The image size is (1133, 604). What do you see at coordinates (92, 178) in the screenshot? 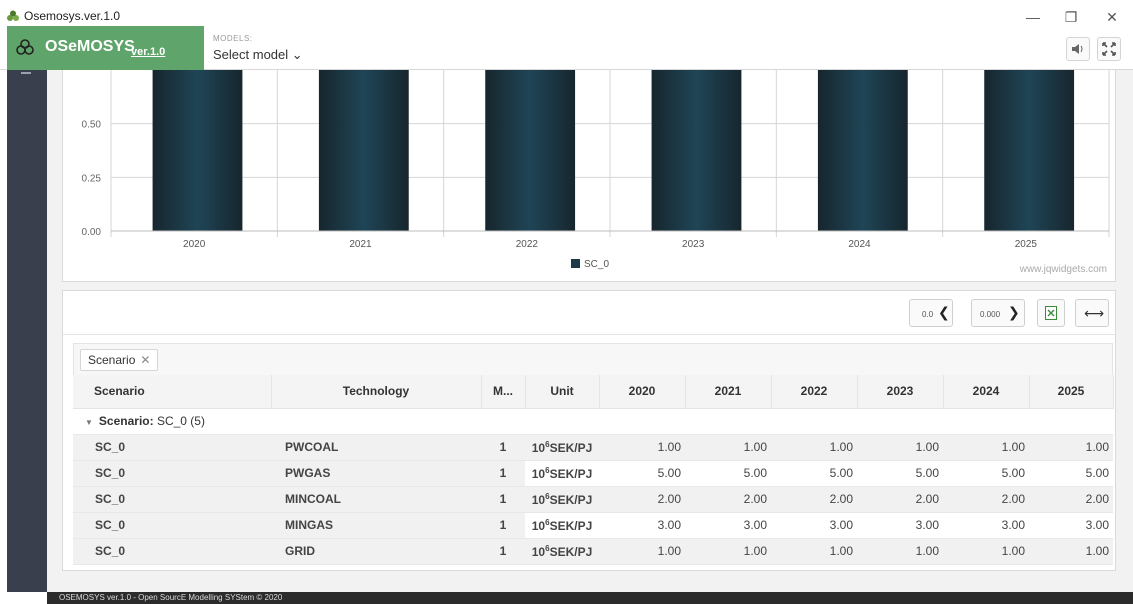
I see `y-tick-label: 0.25` at bounding box center [92, 178].